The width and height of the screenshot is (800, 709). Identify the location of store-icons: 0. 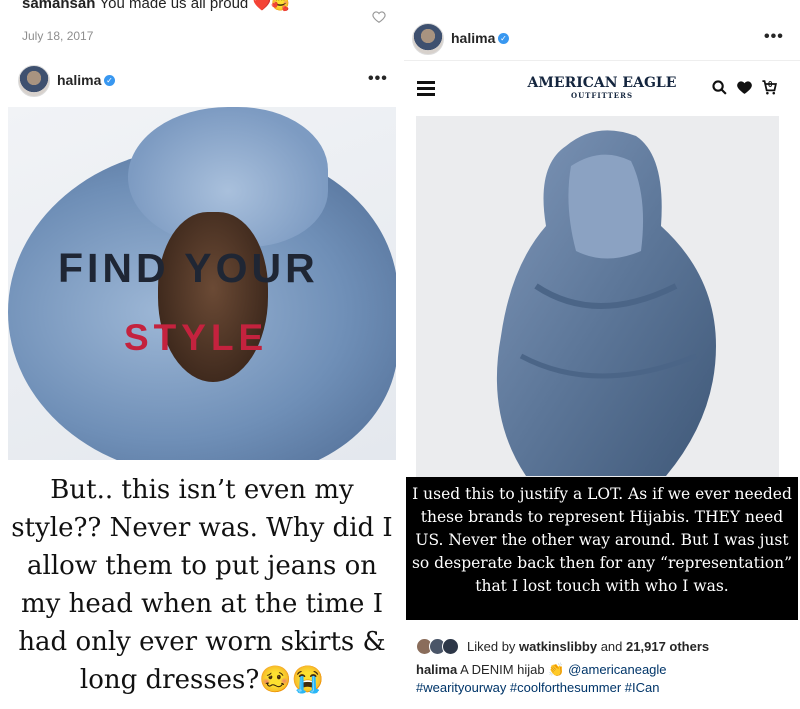
(744, 87).